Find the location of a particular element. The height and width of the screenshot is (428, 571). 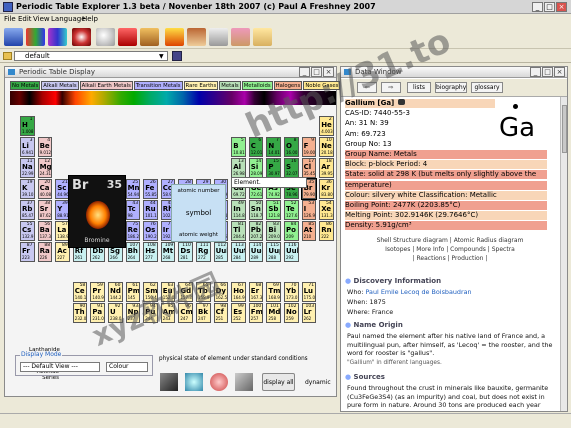

element-k: 19 K 39.10 is located at coordinates (27, 189).